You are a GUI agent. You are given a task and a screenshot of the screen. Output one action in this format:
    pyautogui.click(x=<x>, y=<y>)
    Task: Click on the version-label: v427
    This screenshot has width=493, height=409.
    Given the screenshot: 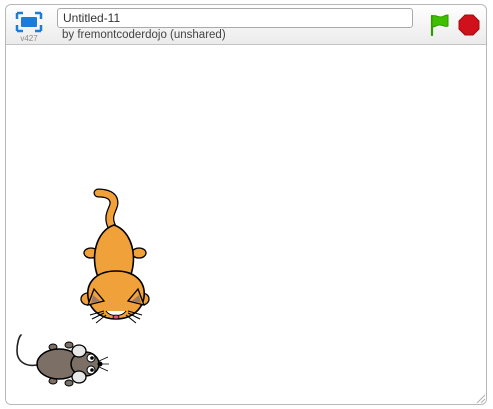 What is the action you would take?
    pyautogui.click(x=29, y=38)
    